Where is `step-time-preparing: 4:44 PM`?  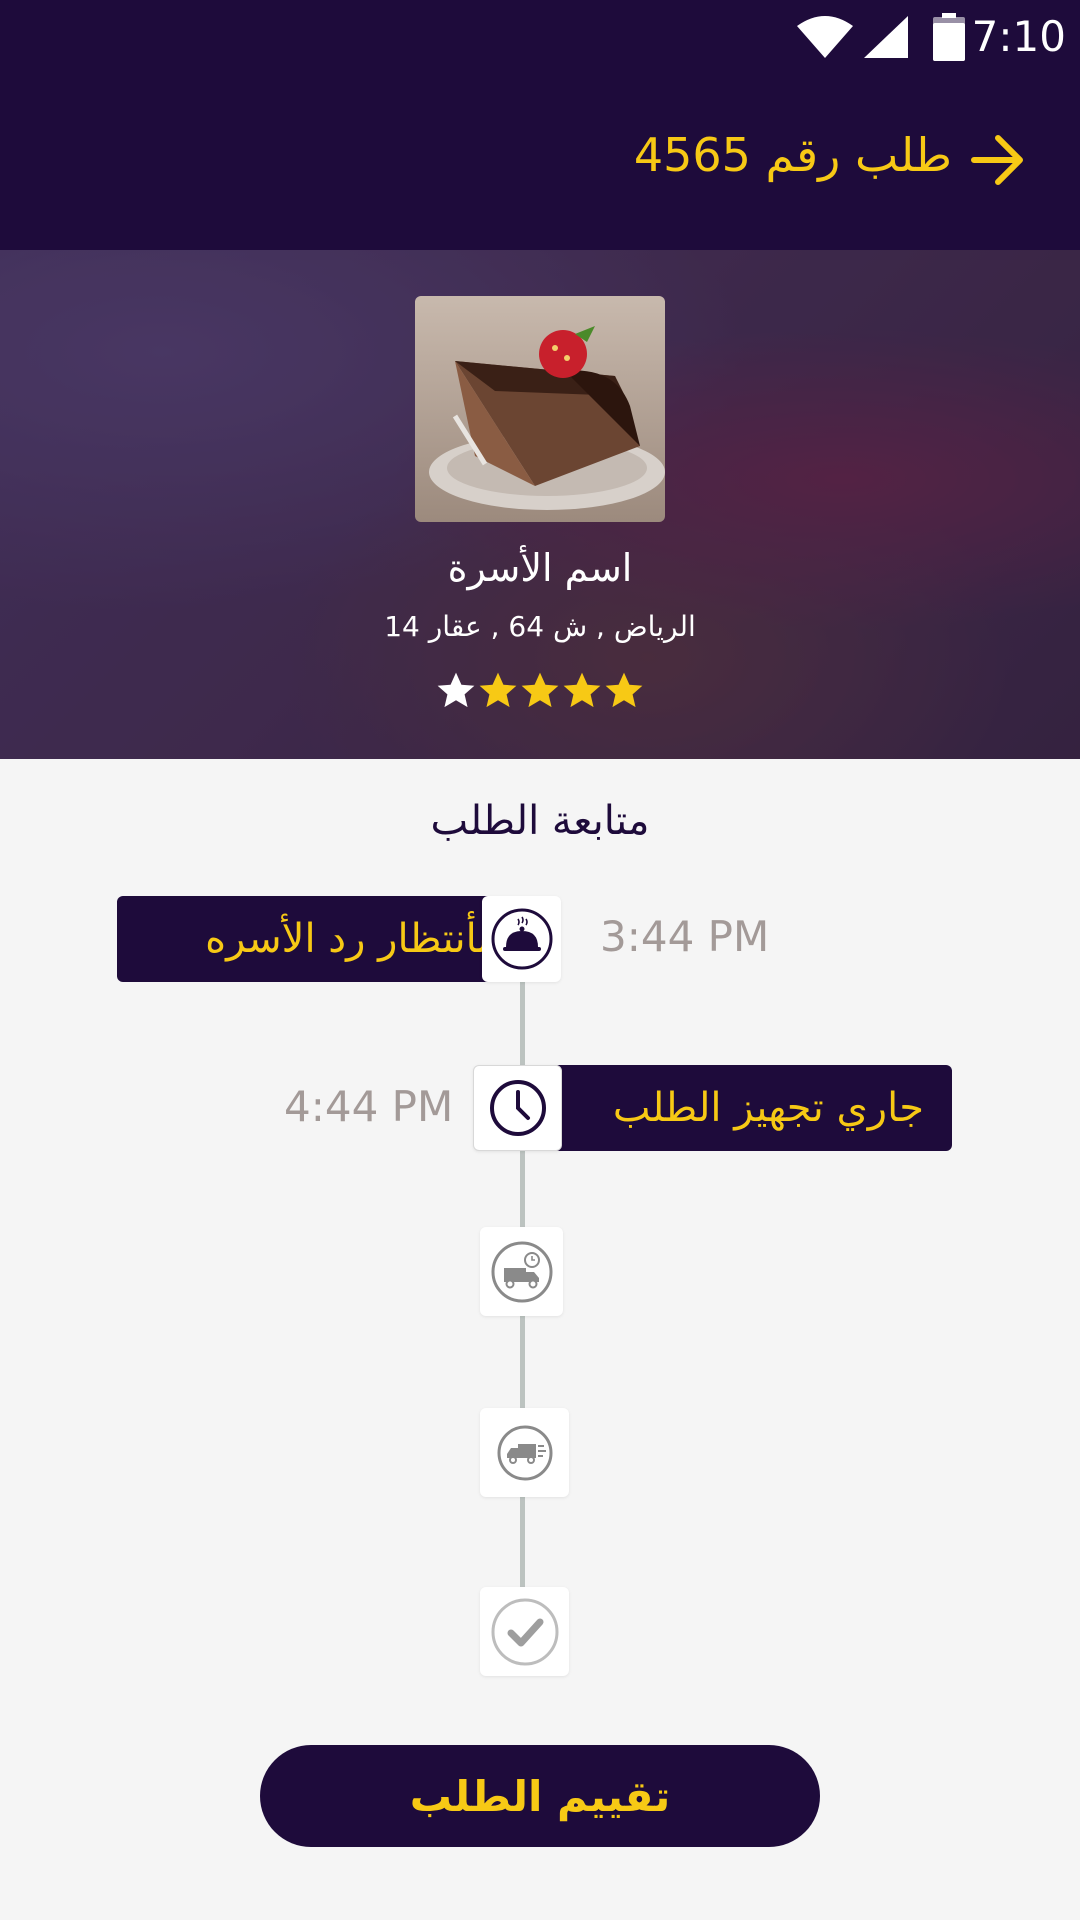
step-time-preparing: 4:44 PM is located at coordinates (369, 1106).